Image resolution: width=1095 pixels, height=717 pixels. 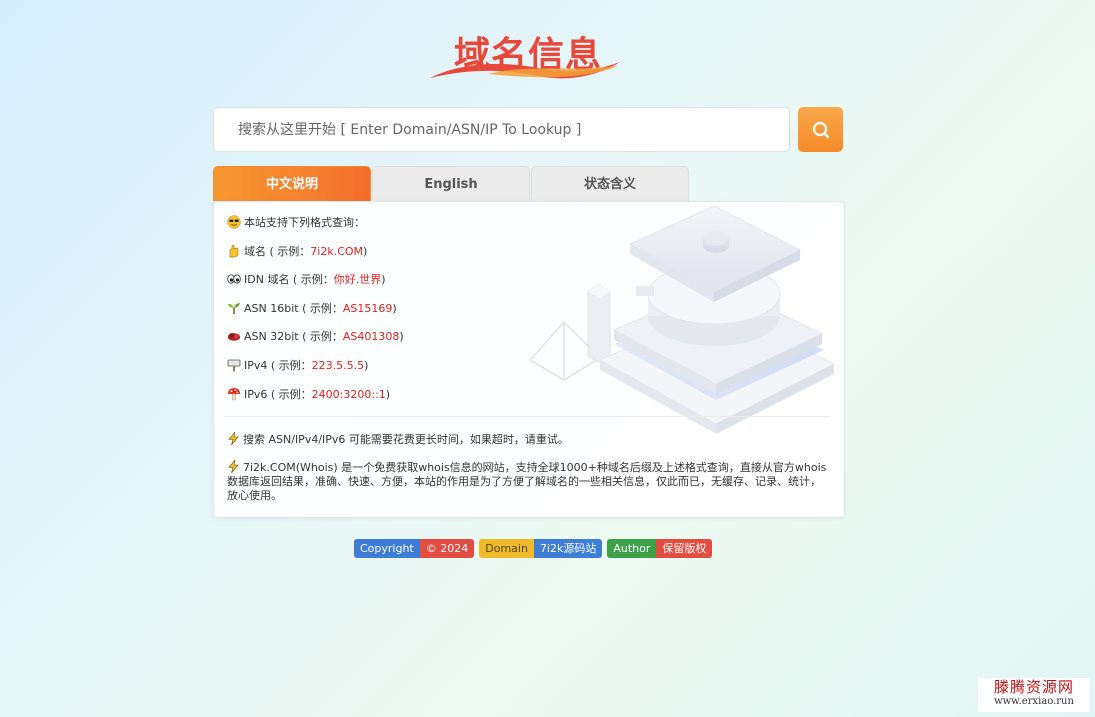 I want to click on format-row-ipv6: IPv6 ( 示例： 2400:3200::1 ), so click(x=308, y=394).